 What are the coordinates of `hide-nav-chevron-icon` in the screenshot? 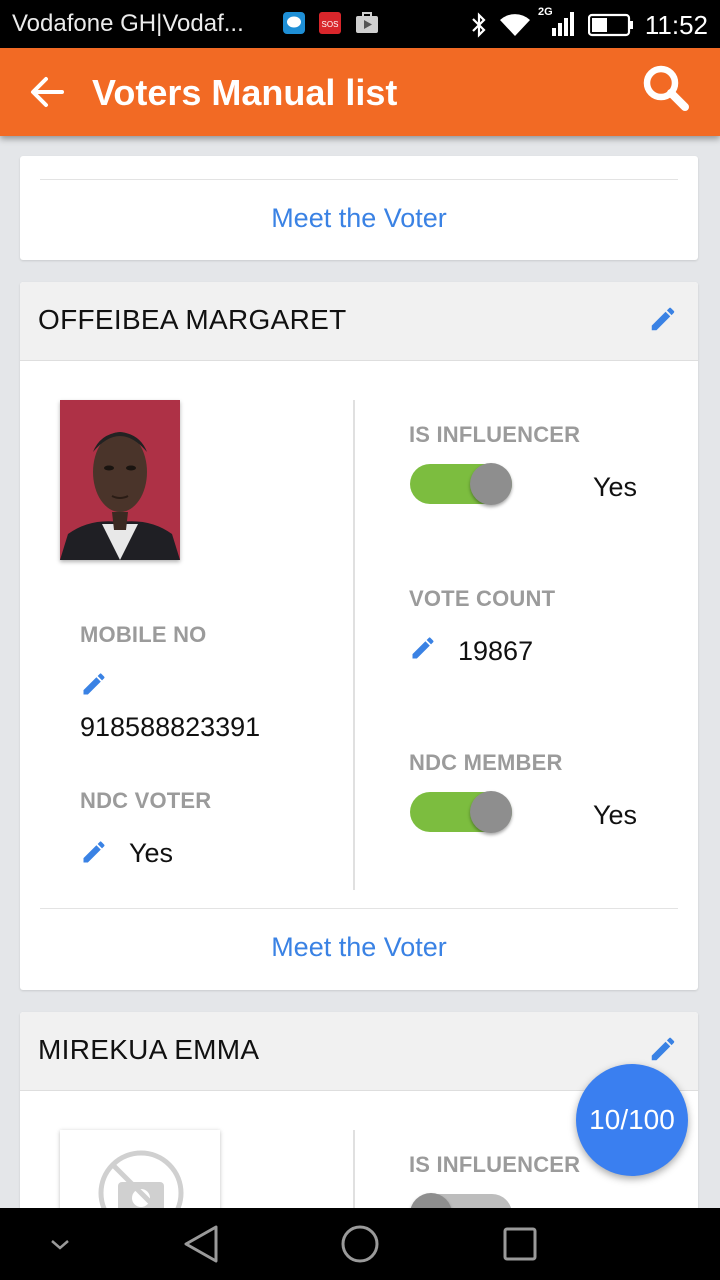 It's located at (60, 1244).